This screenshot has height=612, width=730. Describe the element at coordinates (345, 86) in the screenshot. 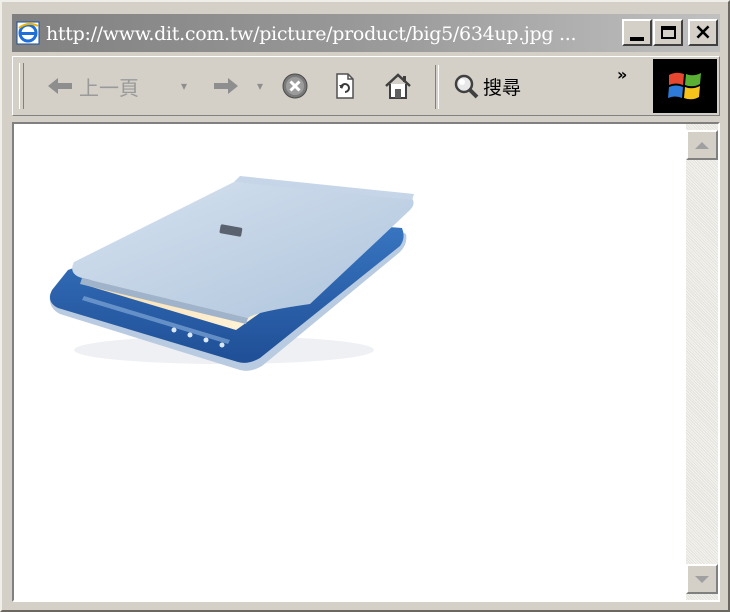

I see `refresh-icon` at that location.